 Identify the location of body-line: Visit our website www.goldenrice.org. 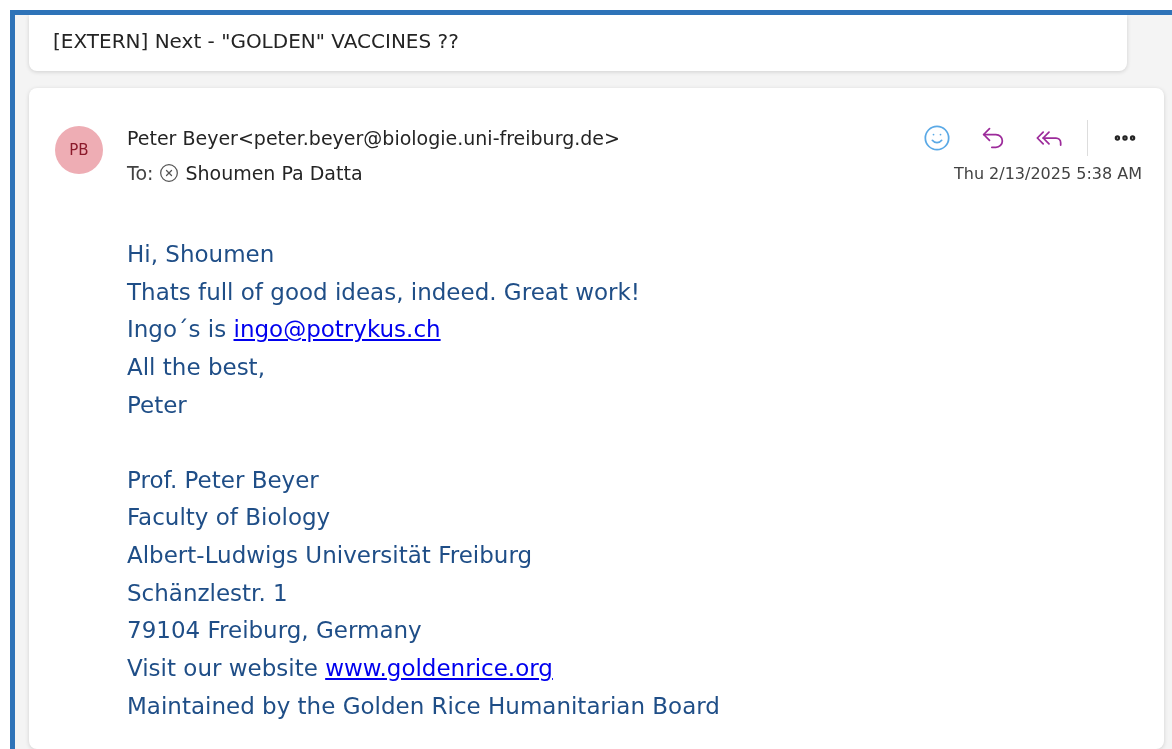
(340, 669).